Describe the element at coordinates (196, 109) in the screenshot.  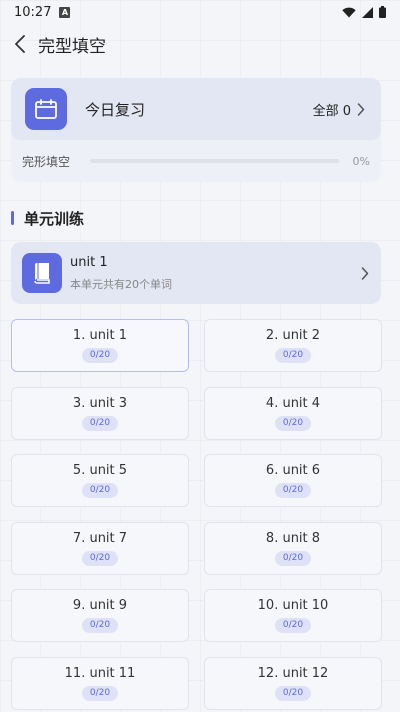
I see `today-review-row: 今日复习 全部 0` at that location.